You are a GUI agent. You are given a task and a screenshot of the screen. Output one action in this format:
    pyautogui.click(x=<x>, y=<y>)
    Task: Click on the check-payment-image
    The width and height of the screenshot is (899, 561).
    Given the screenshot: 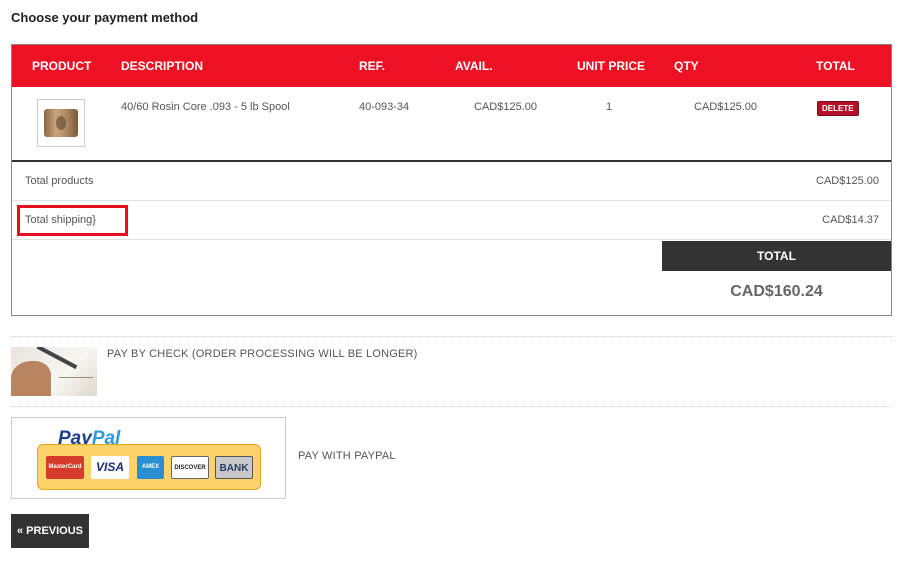 What is the action you would take?
    pyautogui.click(x=54, y=371)
    